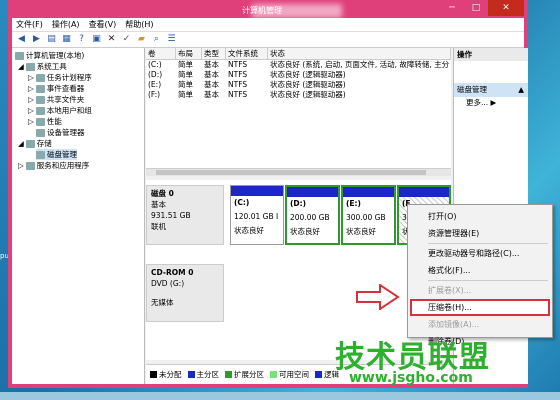 This screenshot has width=560, height=400. Describe the element at coordinates (36, 39) in the screenshot. I see `forward-icon: ▶` at that location.